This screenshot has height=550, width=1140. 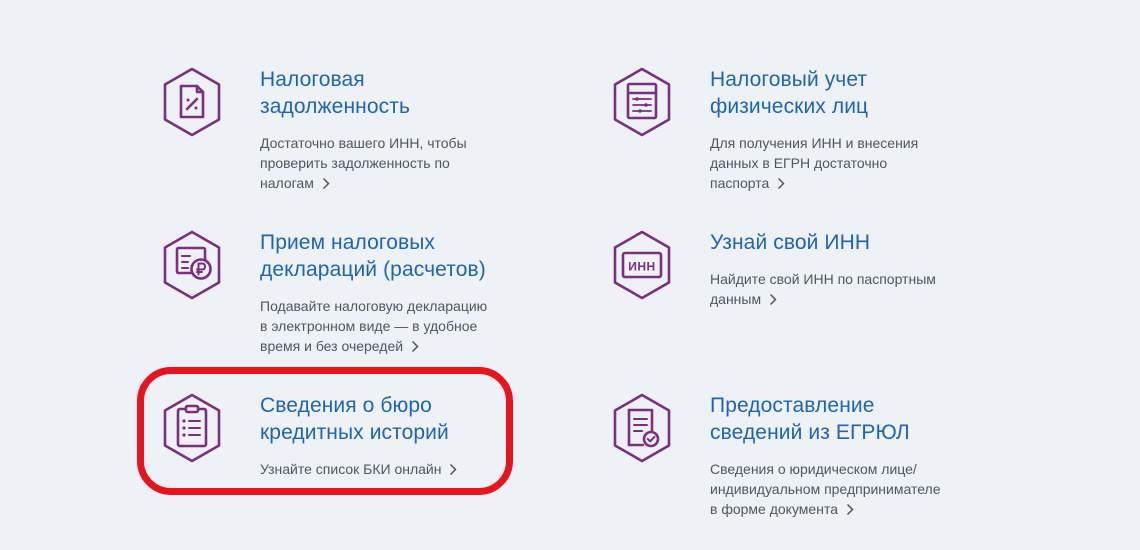 What do you see at coordinates (789, 79) in the screenshot?
I see `title-line: Налоговый учет` at bounding box center [789, 79].